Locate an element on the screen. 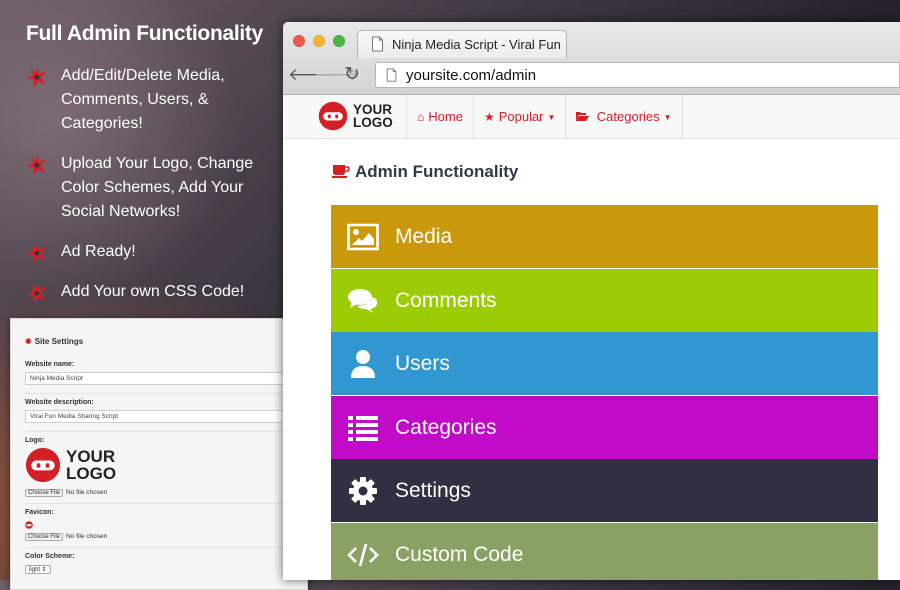 Image resolution: width=900 pixels, height=590 pixels. admin-menu-custom-code: Custom Code is located at coordinates (604, 551).